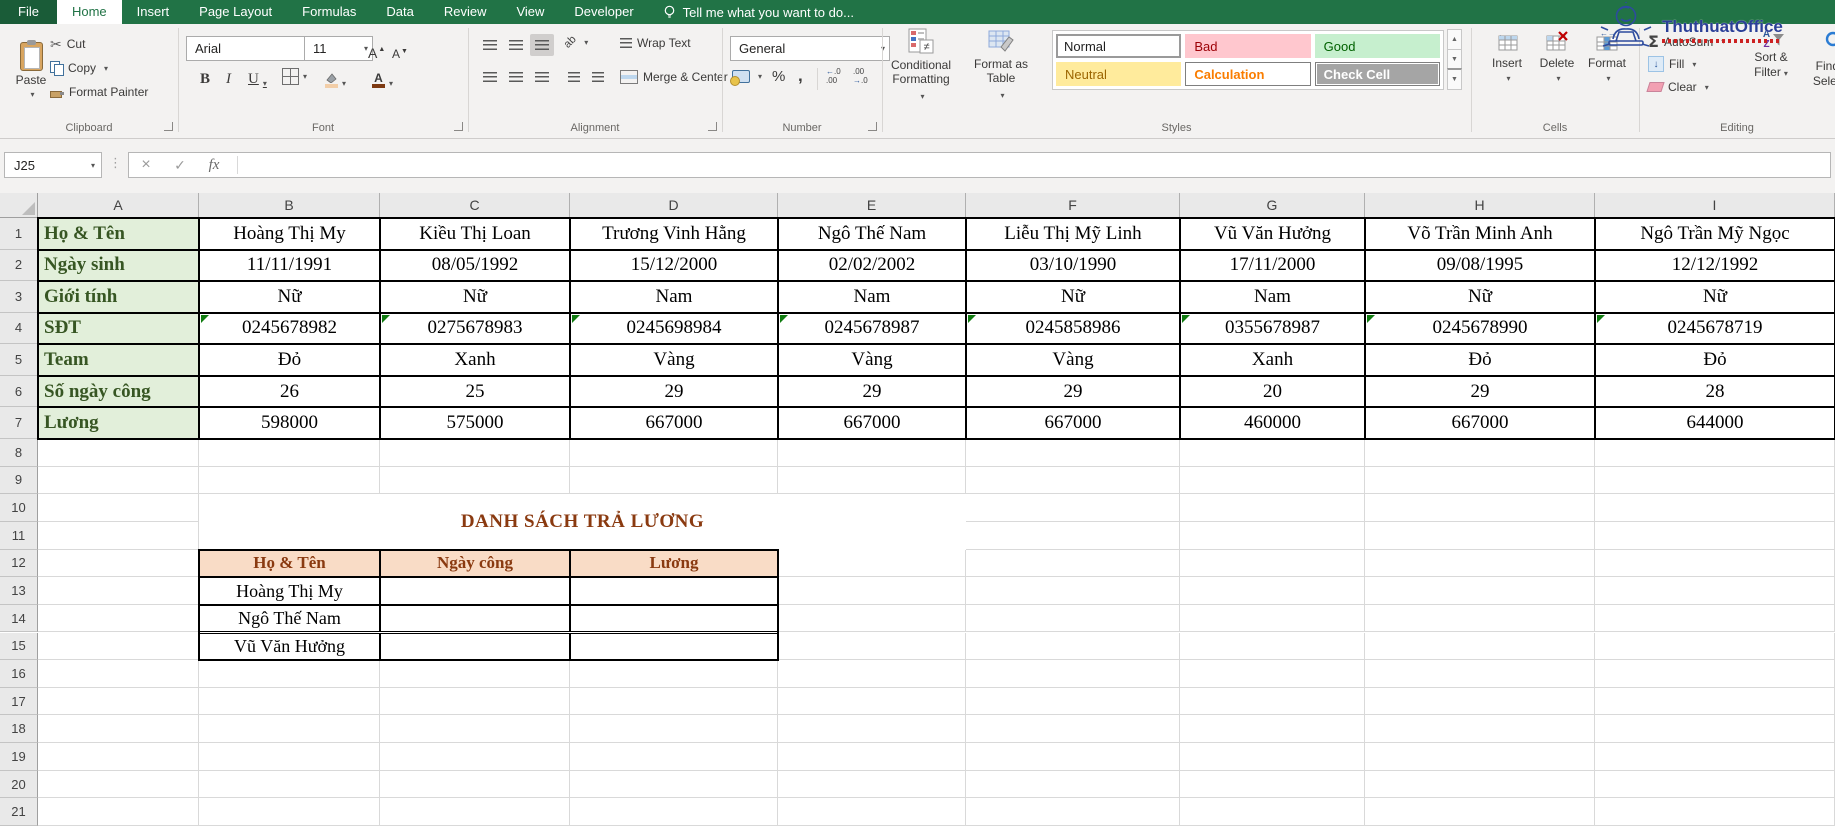  What do you see at coordinates (1272, 480) in the screenshot?
I see `cell-G9` at bounding box center [1272, 480].